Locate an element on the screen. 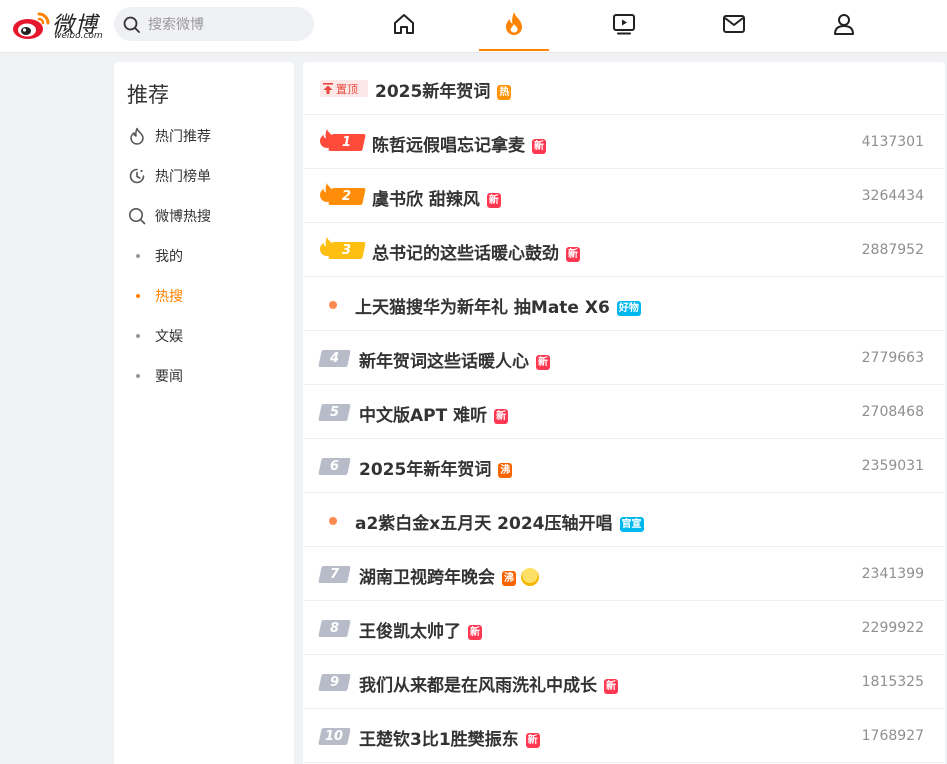 The height and width of the screenshot is (764, 947). search-box is located at coordinates (214, 24).